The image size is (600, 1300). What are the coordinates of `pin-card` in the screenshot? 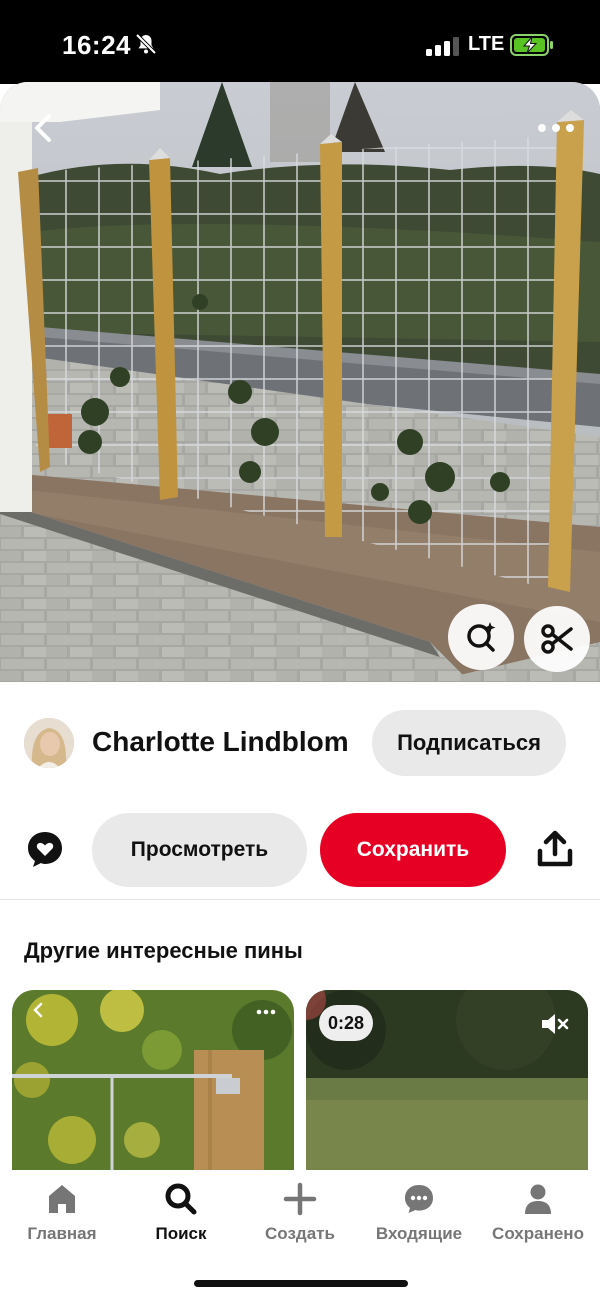 It's located at (153, 1090).